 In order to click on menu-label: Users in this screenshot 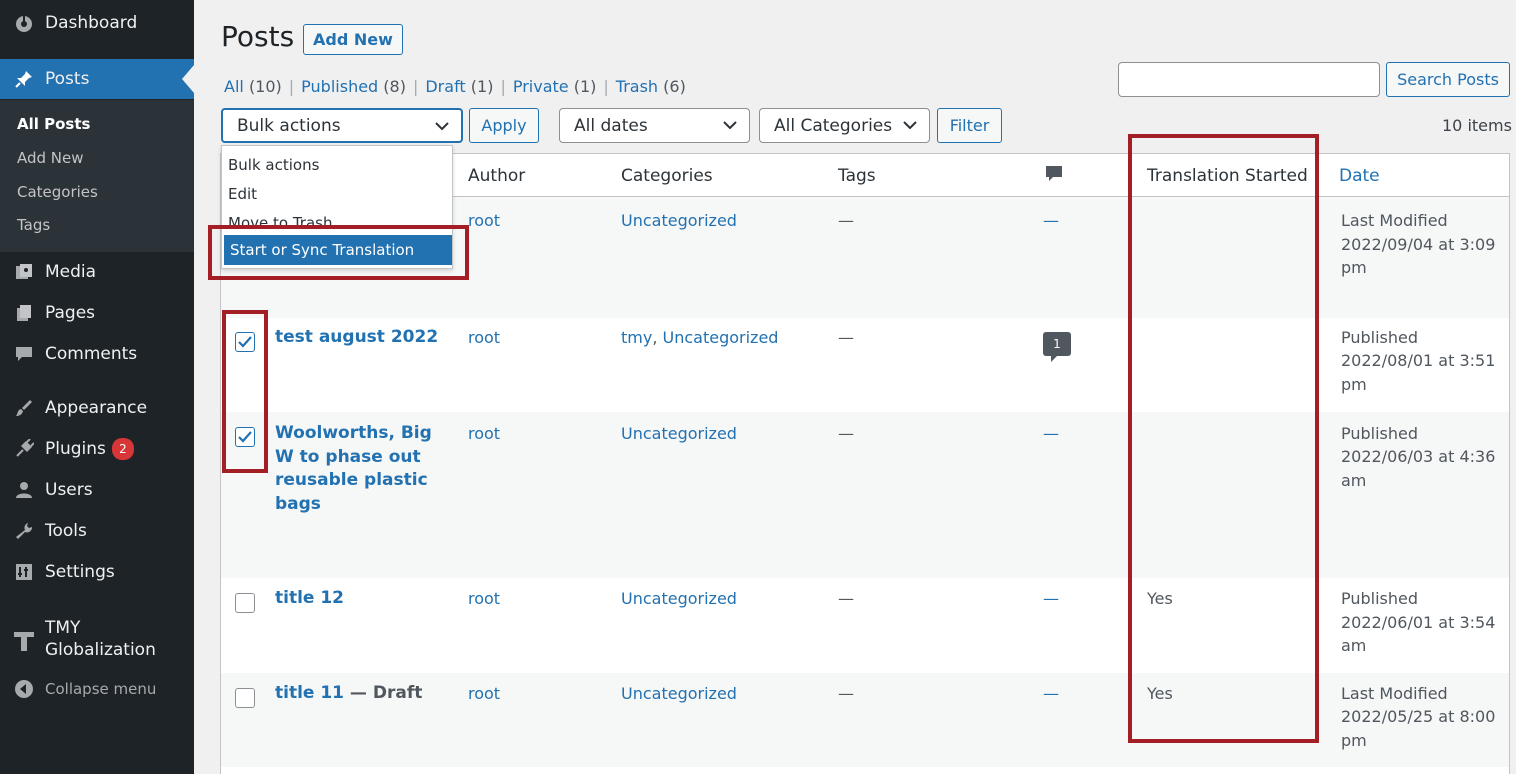, I will do `click(69, 490)`.